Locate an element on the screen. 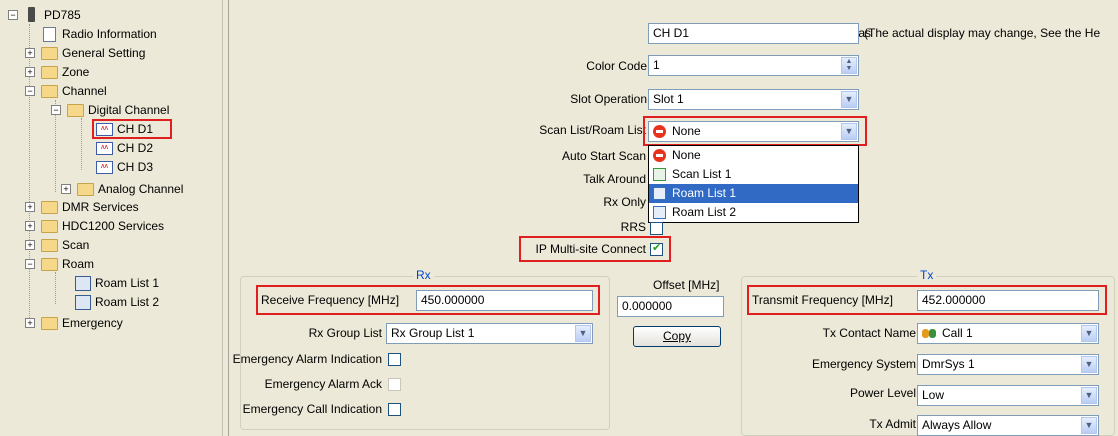 Image resolution: width=1118 pixels, height=436 pixels. tree-item-hdc1200-services: + HDC1200 Services is located at coordinates (108, 226).